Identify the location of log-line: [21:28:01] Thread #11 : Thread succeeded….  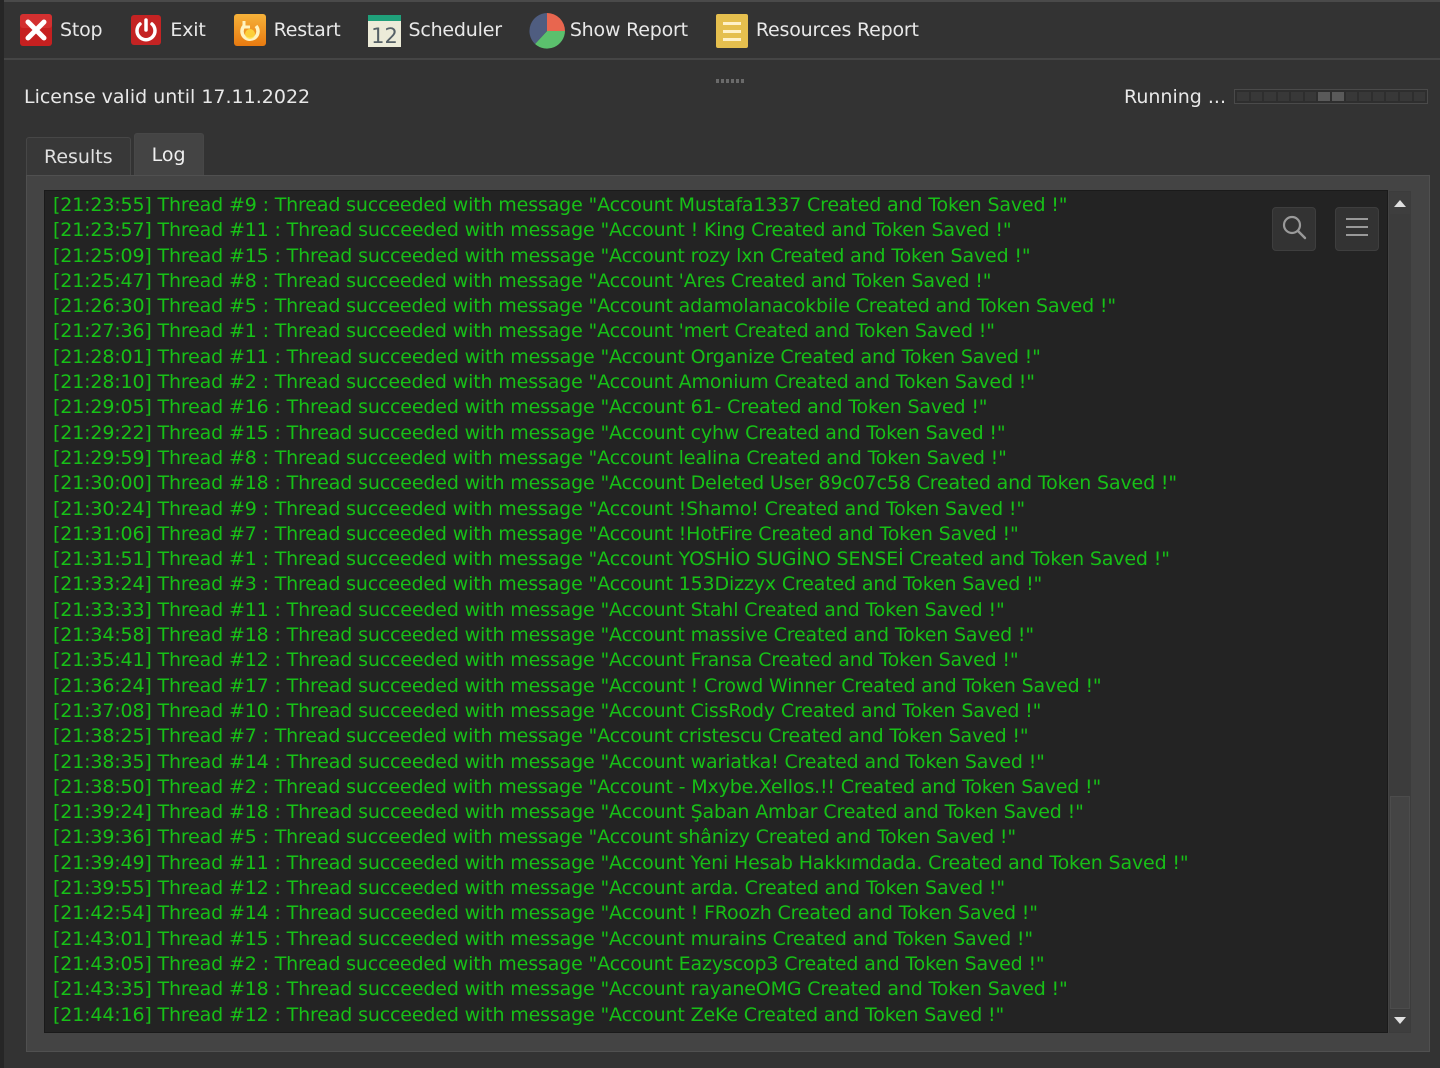
(547, 356).